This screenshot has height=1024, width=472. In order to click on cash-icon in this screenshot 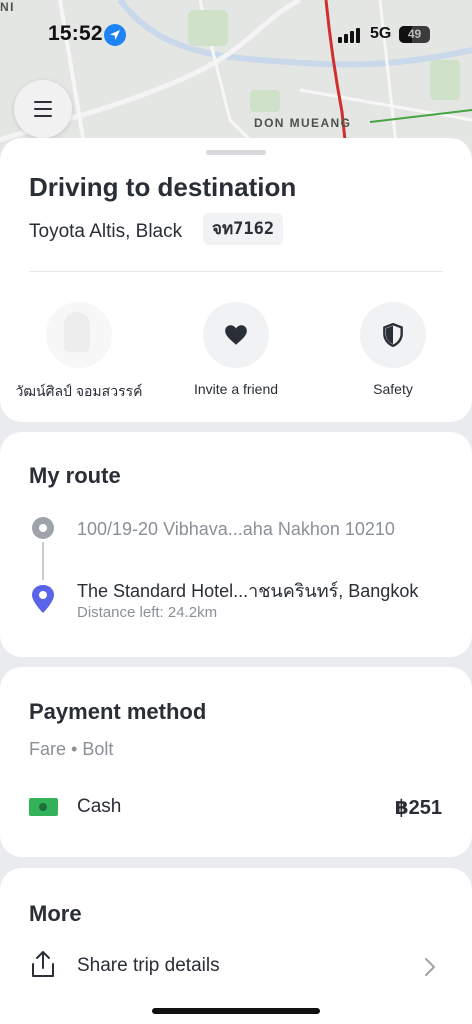, I will do `click(43, 807)`.